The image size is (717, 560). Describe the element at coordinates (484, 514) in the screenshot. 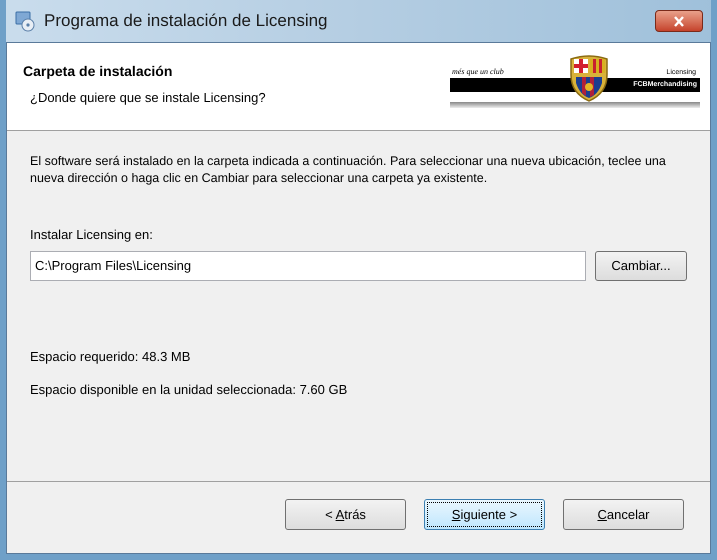

I see `wizard-button: Siguiente >` at that location.